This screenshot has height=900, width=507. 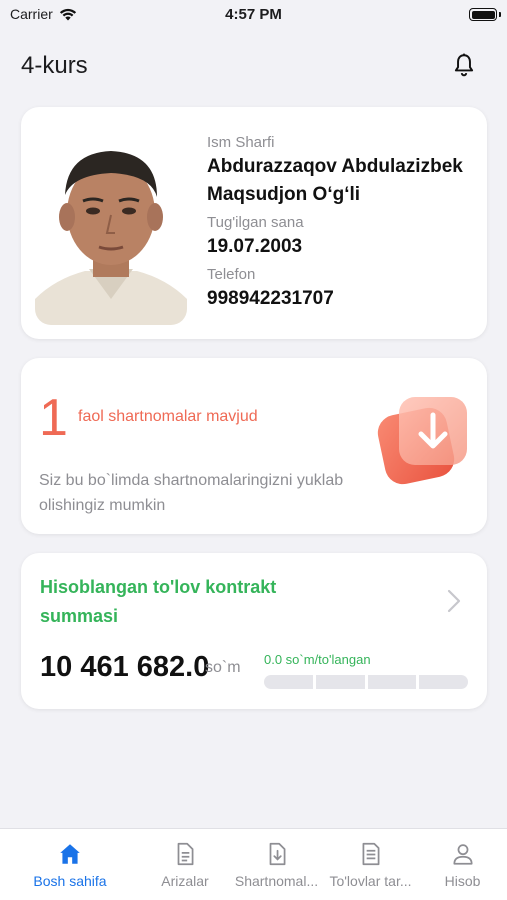 I want to click on status-bar: Carrier 4:57 PM, so click(x=253, y=15).